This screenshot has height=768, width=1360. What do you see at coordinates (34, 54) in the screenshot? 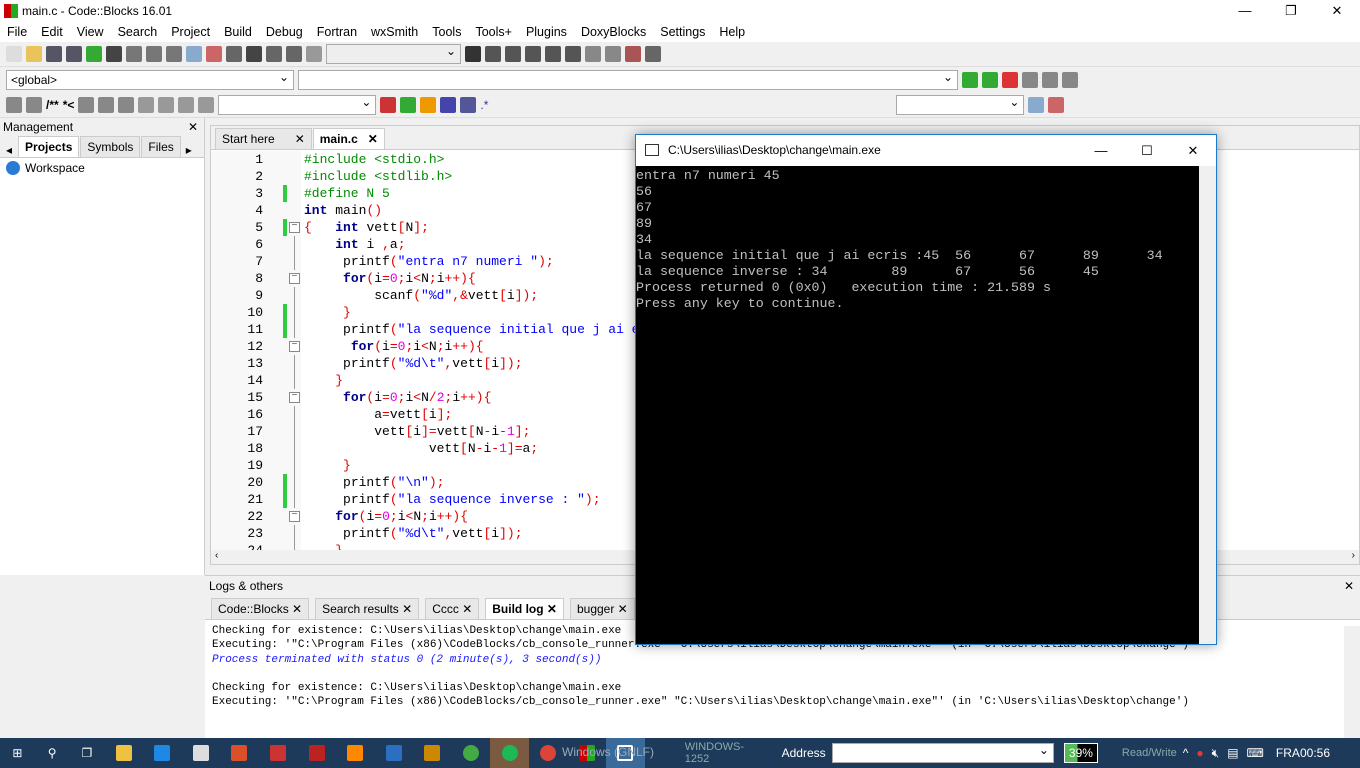
I see `open-icon` at bounding box center [34, 54].